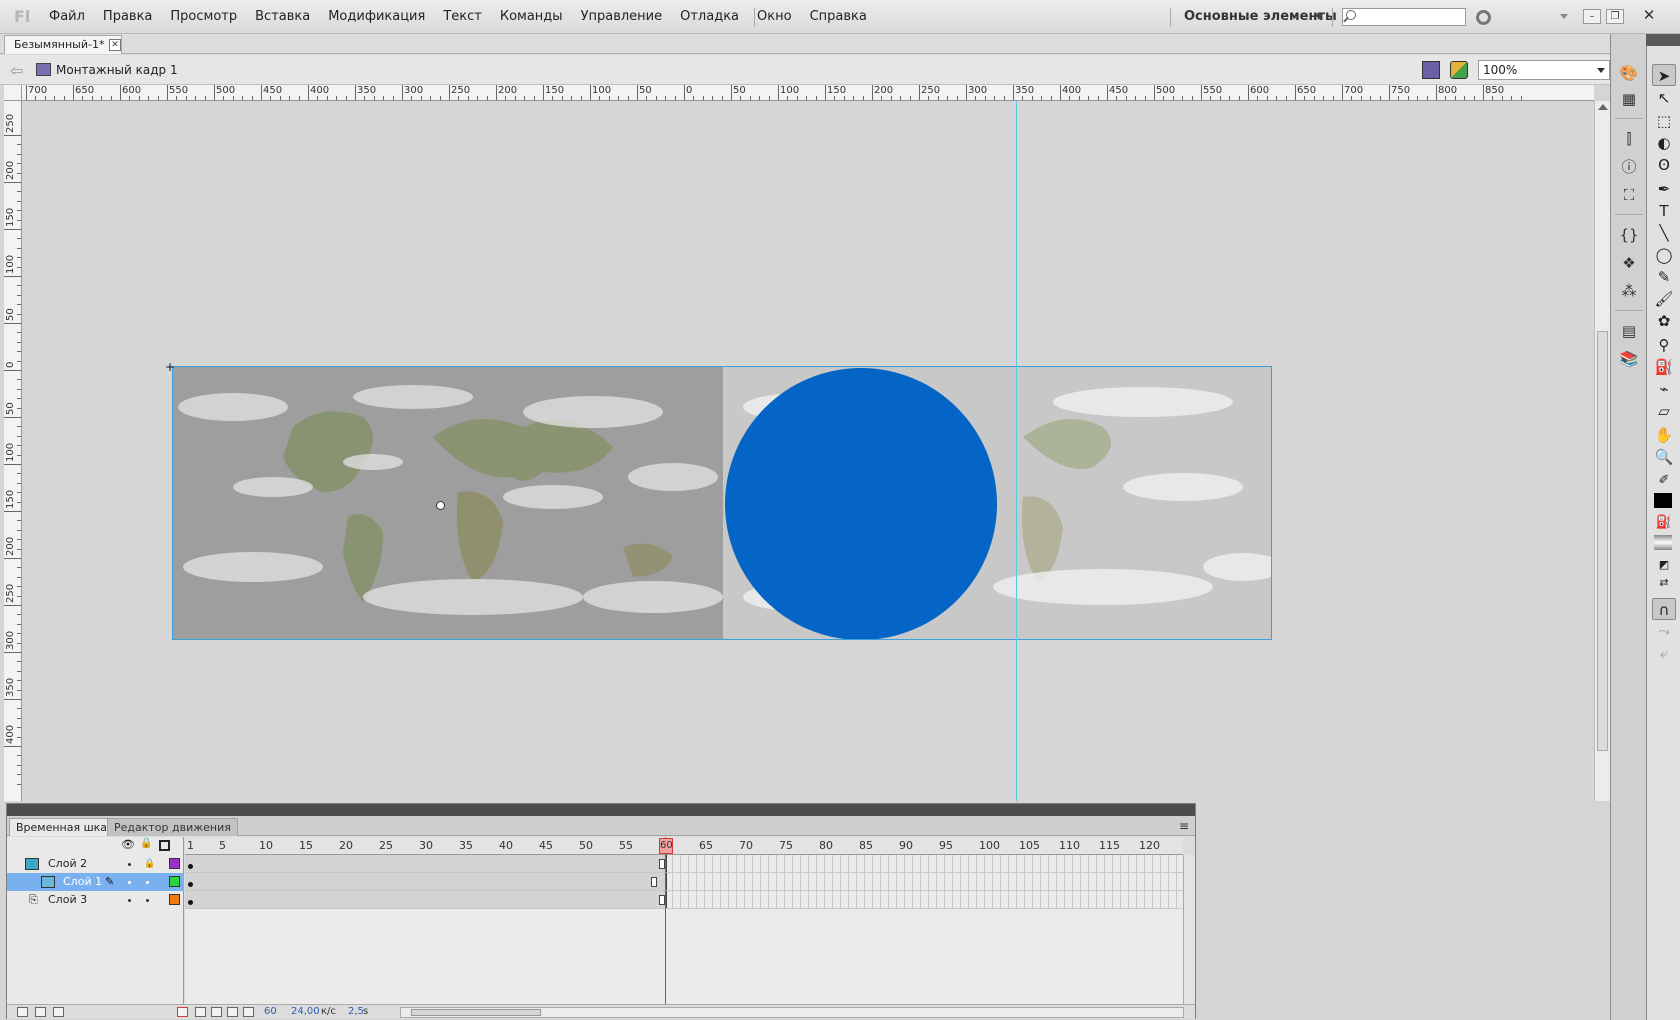 The height and width of the screenshot is (1020, 1680). What do you see at coordinates (67, 900) in the screenshot?
I see `layer-name: Слой 3` at bounding box center [67, 900].